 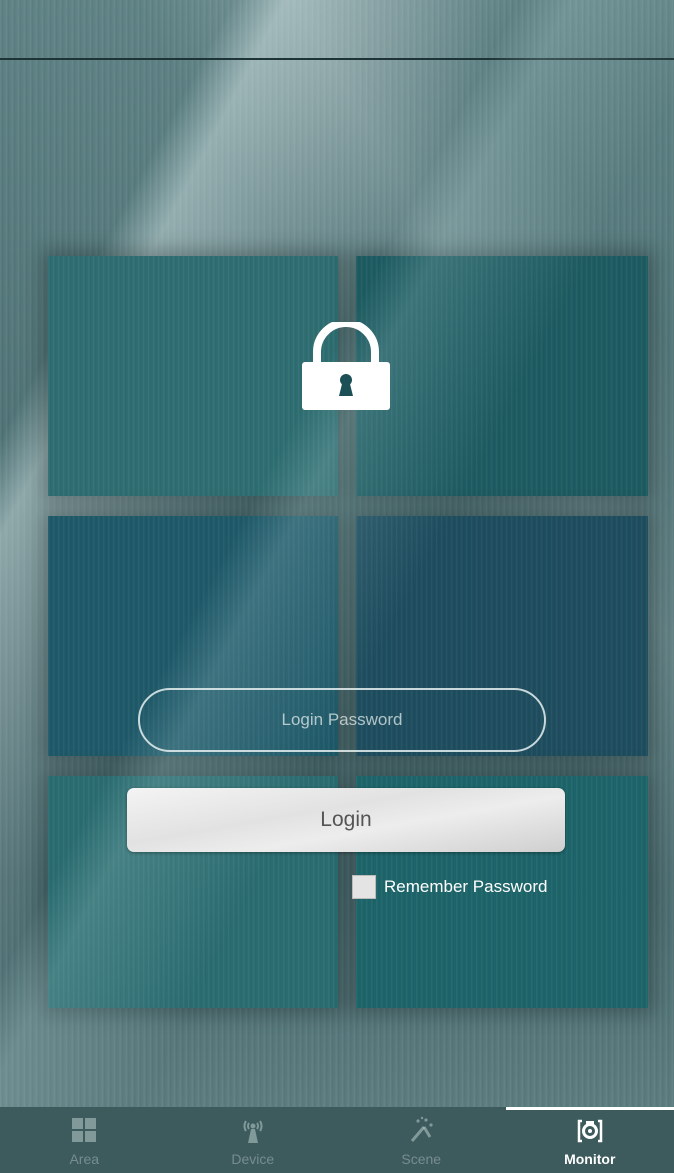 I want to click on tab-device: Device, so click(x=253, y=1140).